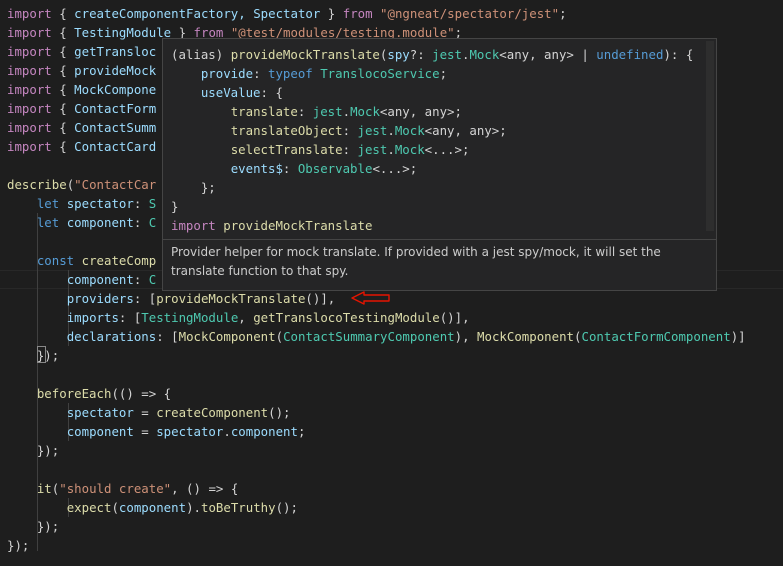  I want to click on code-line-expect: expect(component).toBeTruthy();, so click(182, 507).